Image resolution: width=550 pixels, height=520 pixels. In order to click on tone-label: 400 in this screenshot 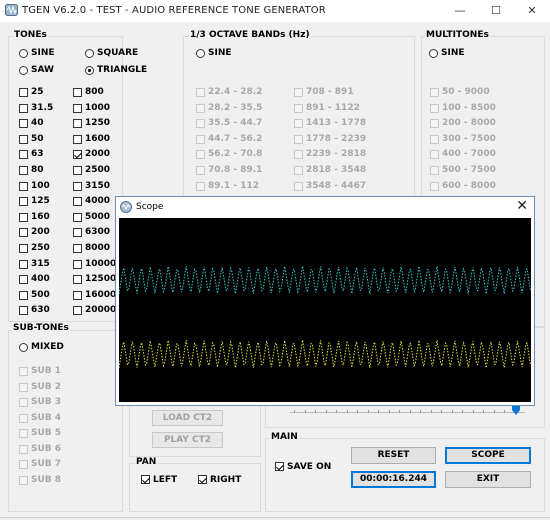, I will do `click(40, 279)`.